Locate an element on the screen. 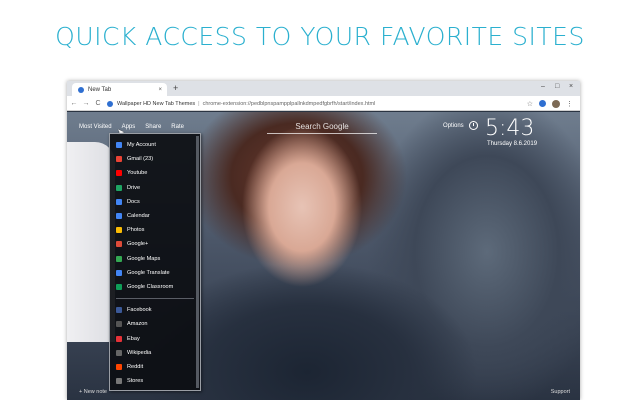 Image resolution: width=640 pixels, height=400 pixels. classroom-icon is located at coordinates (119, 286).